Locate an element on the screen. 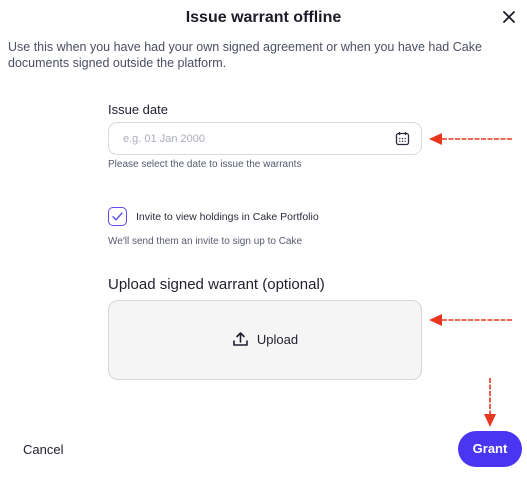 This screenshot has width=527, height=478. grant-annotation-arrow-icon is located at coordinates (490, 402).